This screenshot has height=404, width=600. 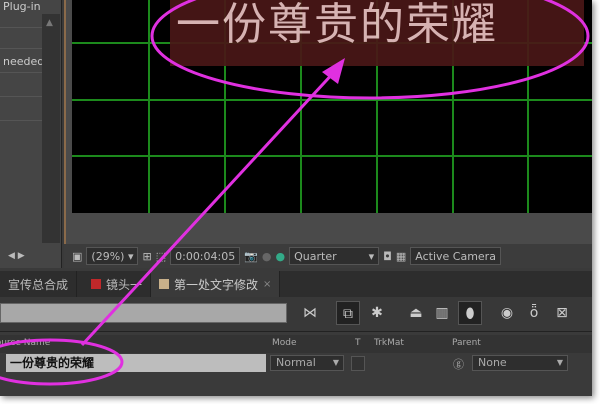 I want to click on preserve-transparency-checkbox, so click(x=358, y=363).